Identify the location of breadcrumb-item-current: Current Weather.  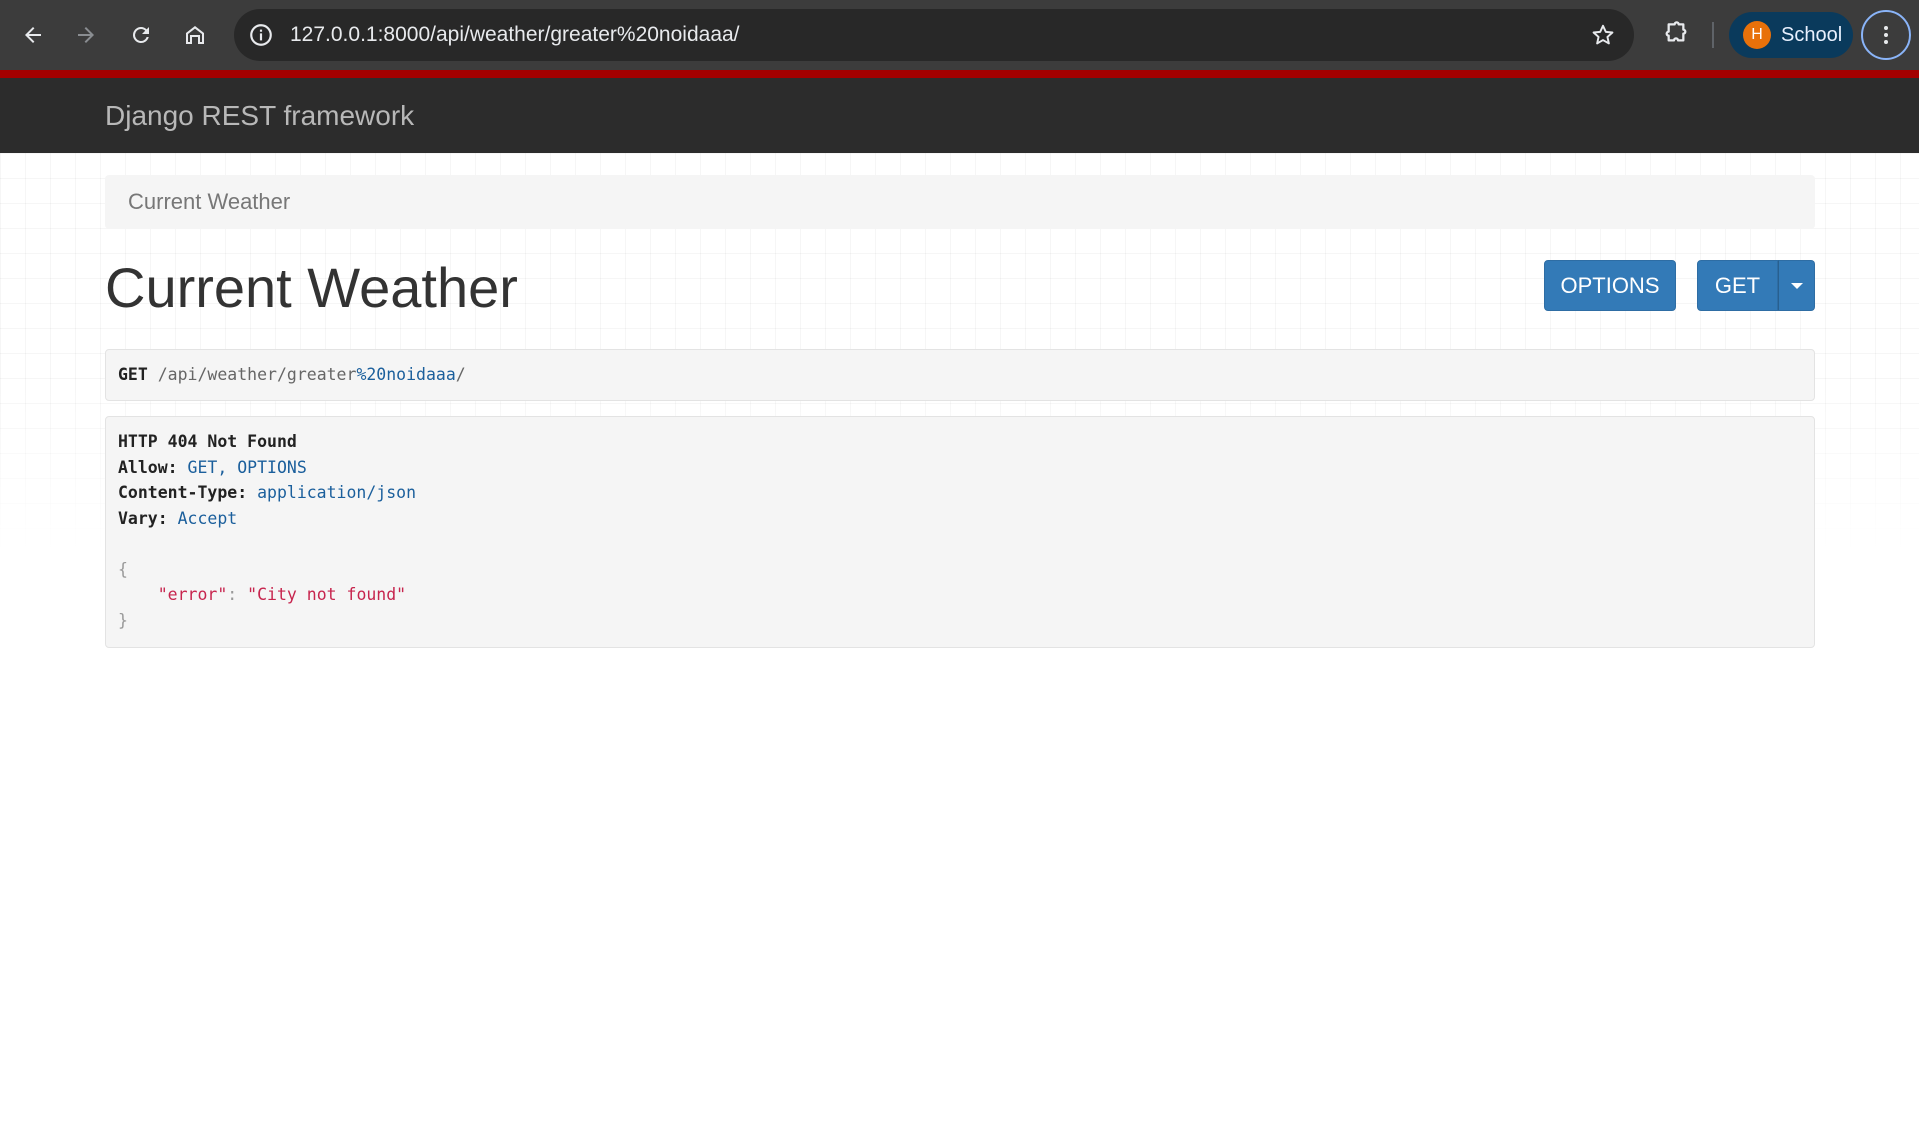
(209, 201).